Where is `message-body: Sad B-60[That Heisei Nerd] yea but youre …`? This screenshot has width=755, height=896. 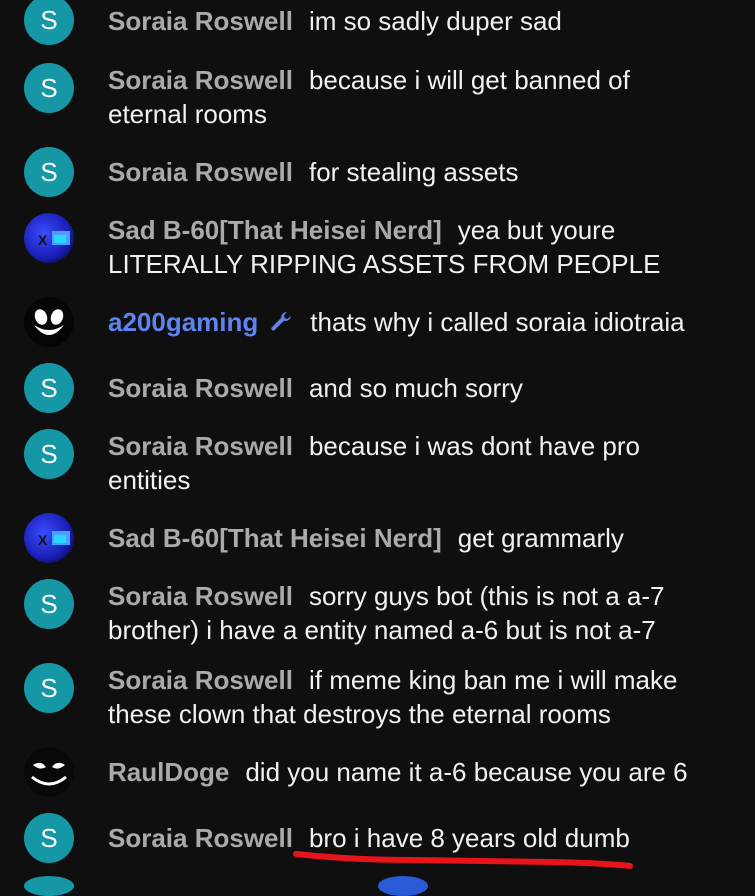
message-body: Sad B-60[That Heisei Nerd] yea but youre … is located at coordinates (408, 247).